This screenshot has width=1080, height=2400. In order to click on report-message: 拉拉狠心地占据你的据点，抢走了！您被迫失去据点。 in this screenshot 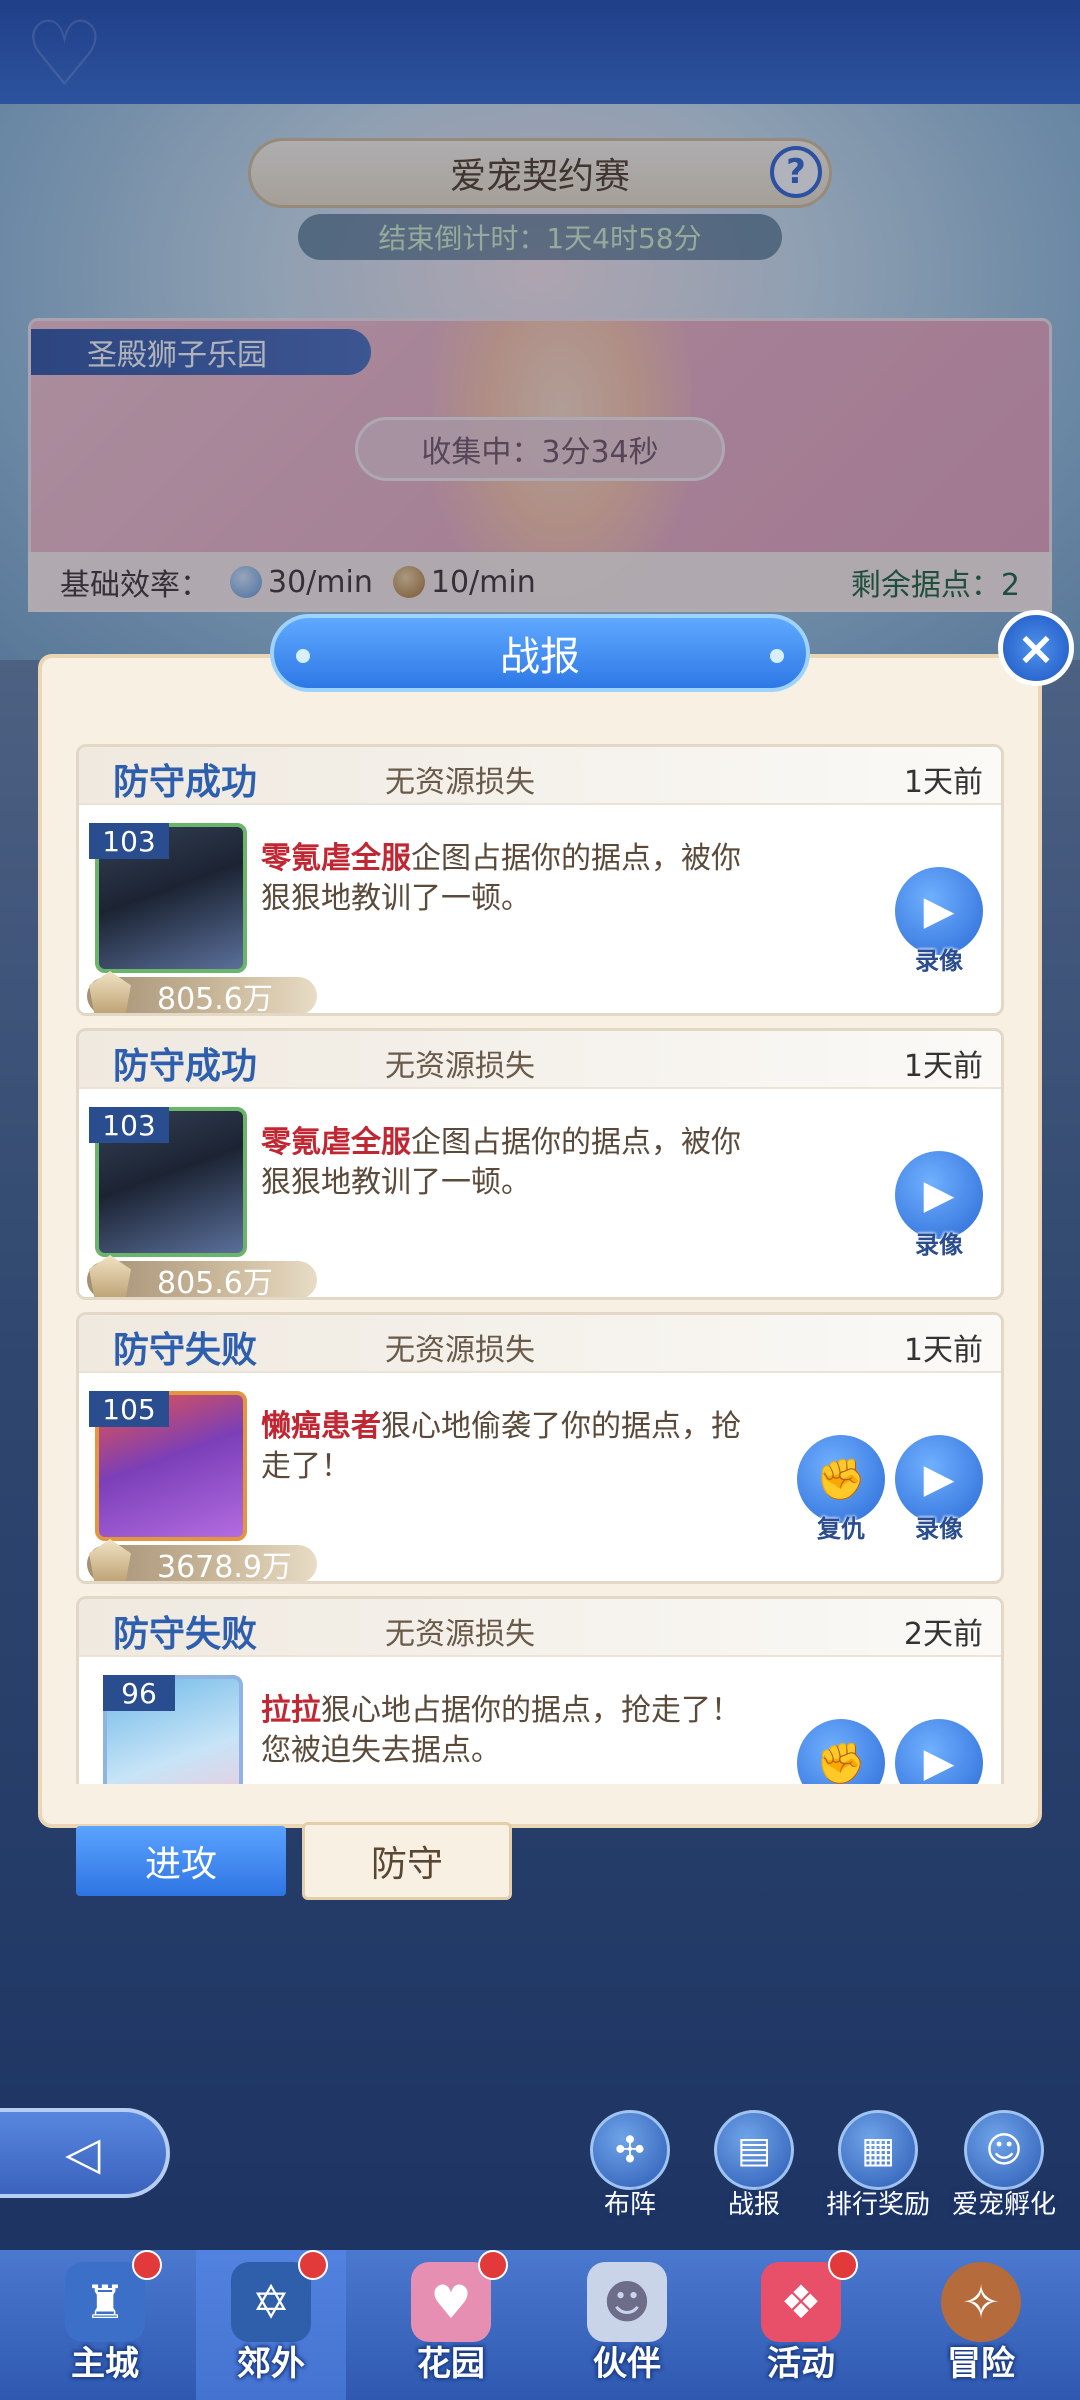, I will do `click(511, 1731)`.